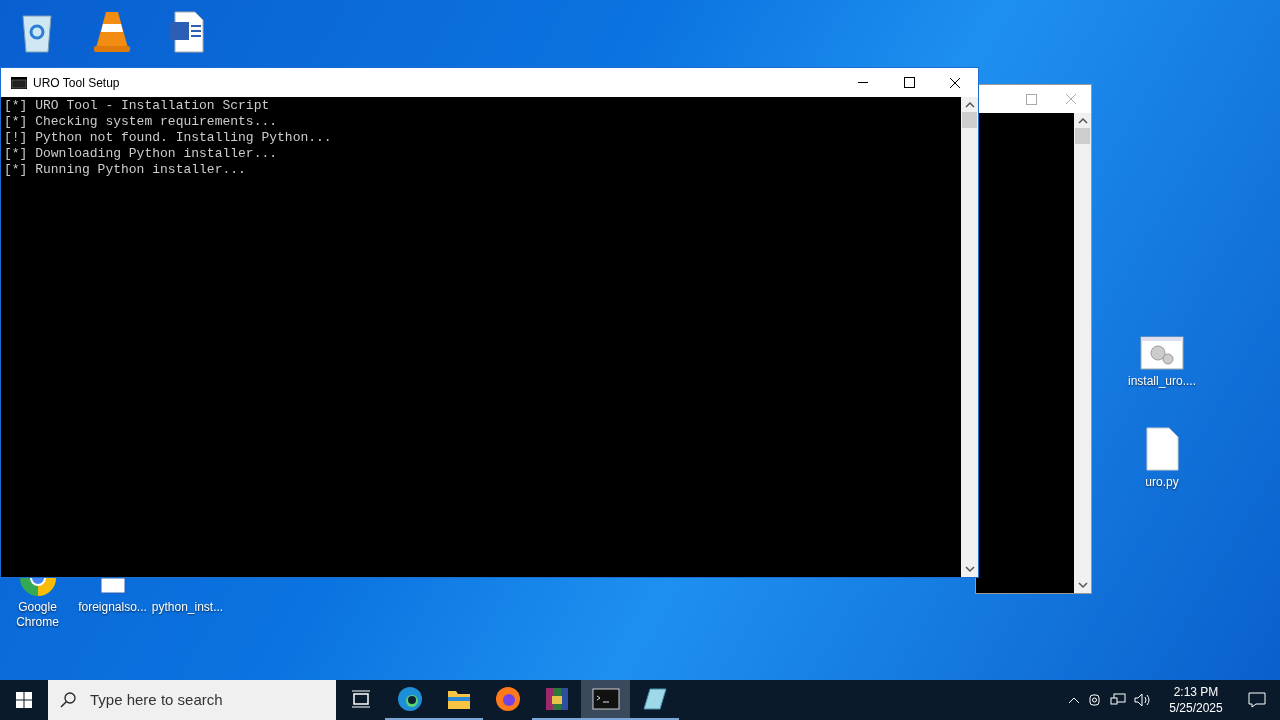 This screenshot has width=1280, height=720. I want to click on volume-icon, so click(1143, 700).